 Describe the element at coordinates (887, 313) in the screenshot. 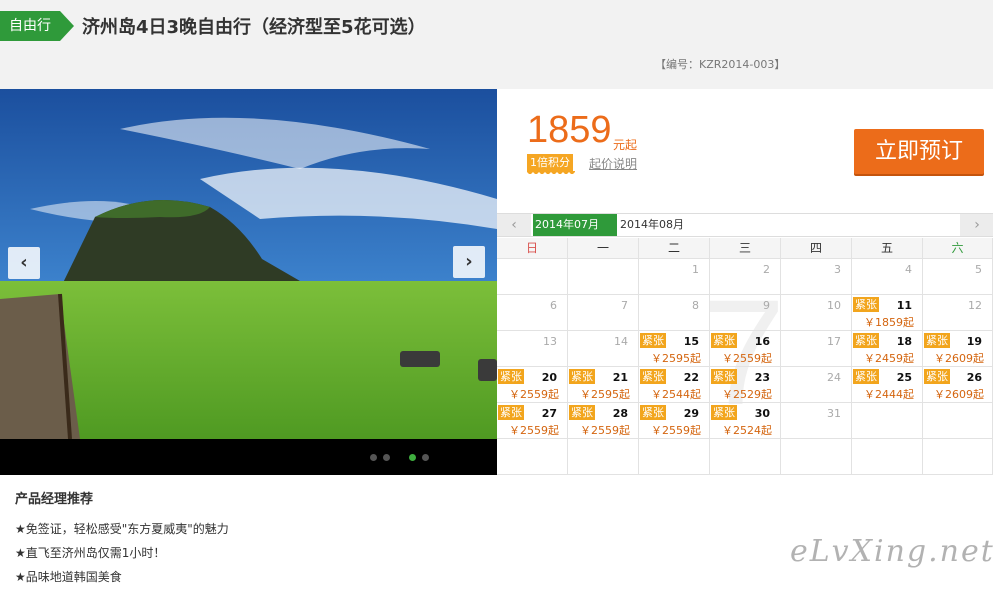

I see `calendar-day-cell: 11 紧张 ￥1859起` at that location.